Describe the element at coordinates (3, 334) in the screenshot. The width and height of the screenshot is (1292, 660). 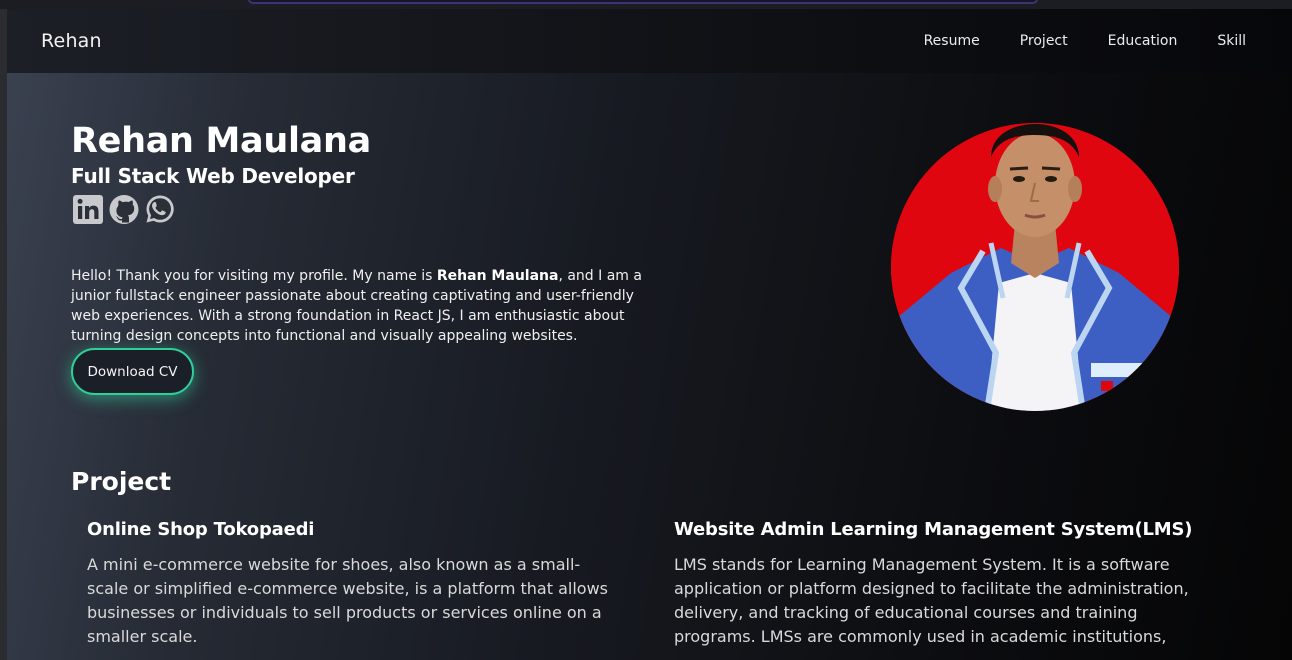
I see `window-left-edge` at that location.